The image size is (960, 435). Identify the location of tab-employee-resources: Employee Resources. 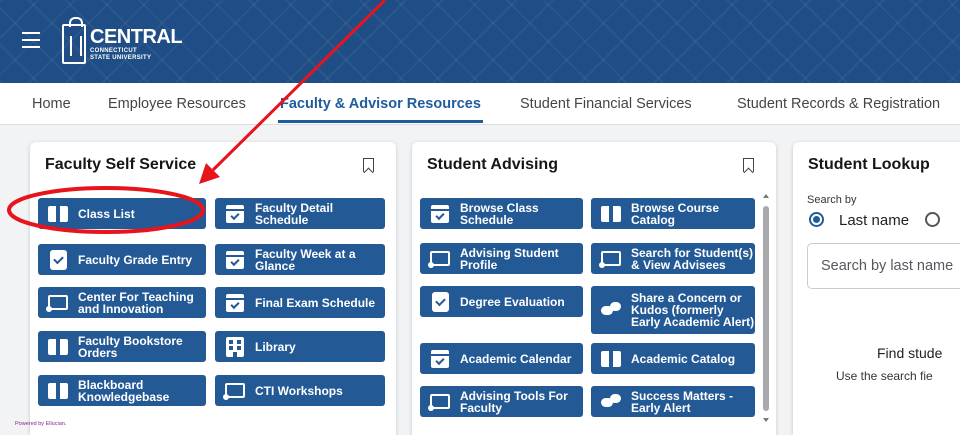
(177, 104).